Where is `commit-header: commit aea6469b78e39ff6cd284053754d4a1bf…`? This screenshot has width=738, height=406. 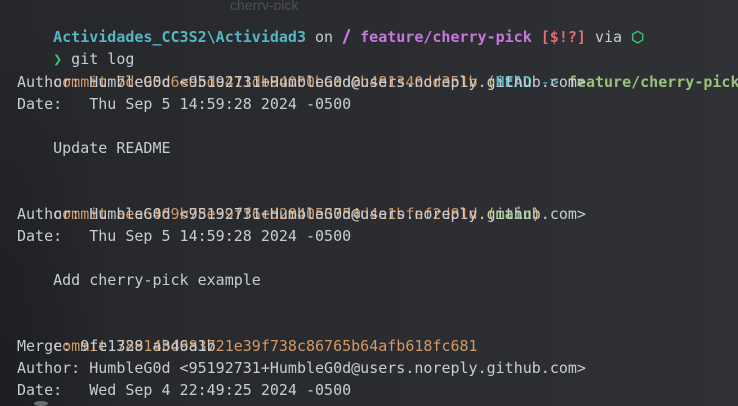
commit-header: commit aea6469b78e39ff6cd284053754d4a1bf… is located at coordinates (279, 202).